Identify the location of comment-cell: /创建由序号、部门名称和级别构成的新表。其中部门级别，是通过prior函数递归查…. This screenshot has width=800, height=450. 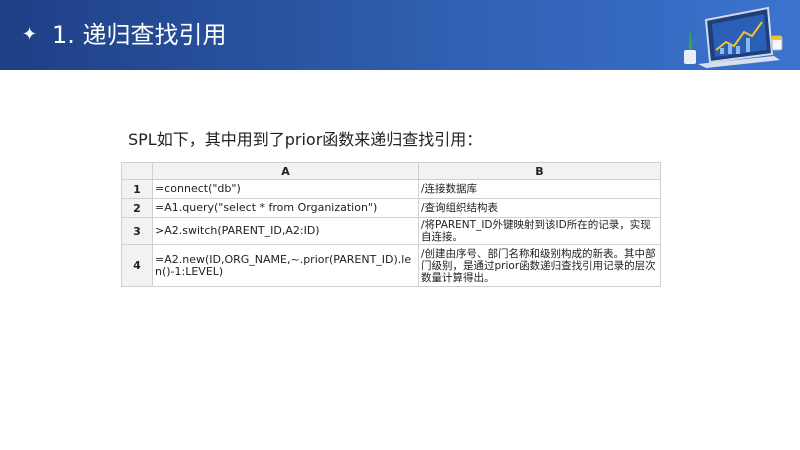
(539, 265).